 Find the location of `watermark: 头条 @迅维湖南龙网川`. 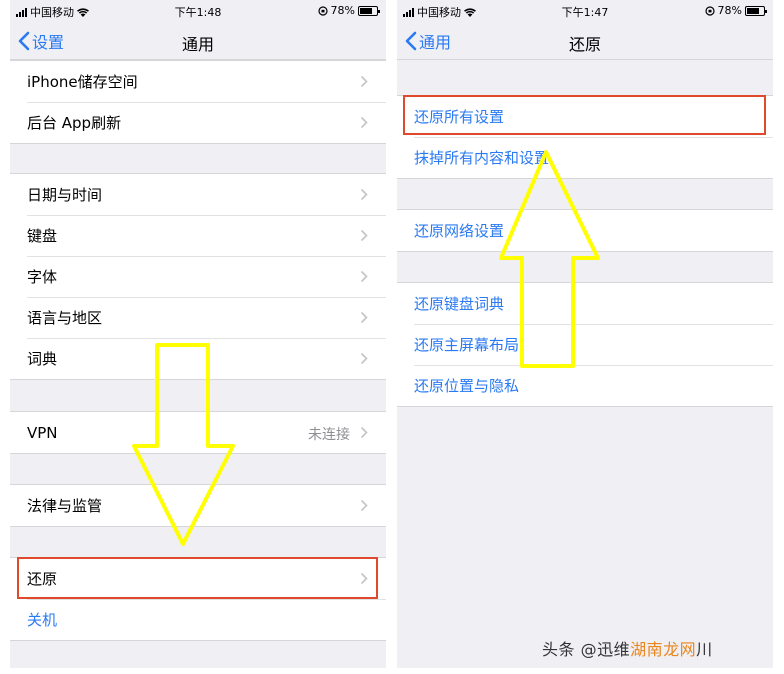

watermark: 头条 @迅维湖南龙网川 is located at coordinates (627, 649).